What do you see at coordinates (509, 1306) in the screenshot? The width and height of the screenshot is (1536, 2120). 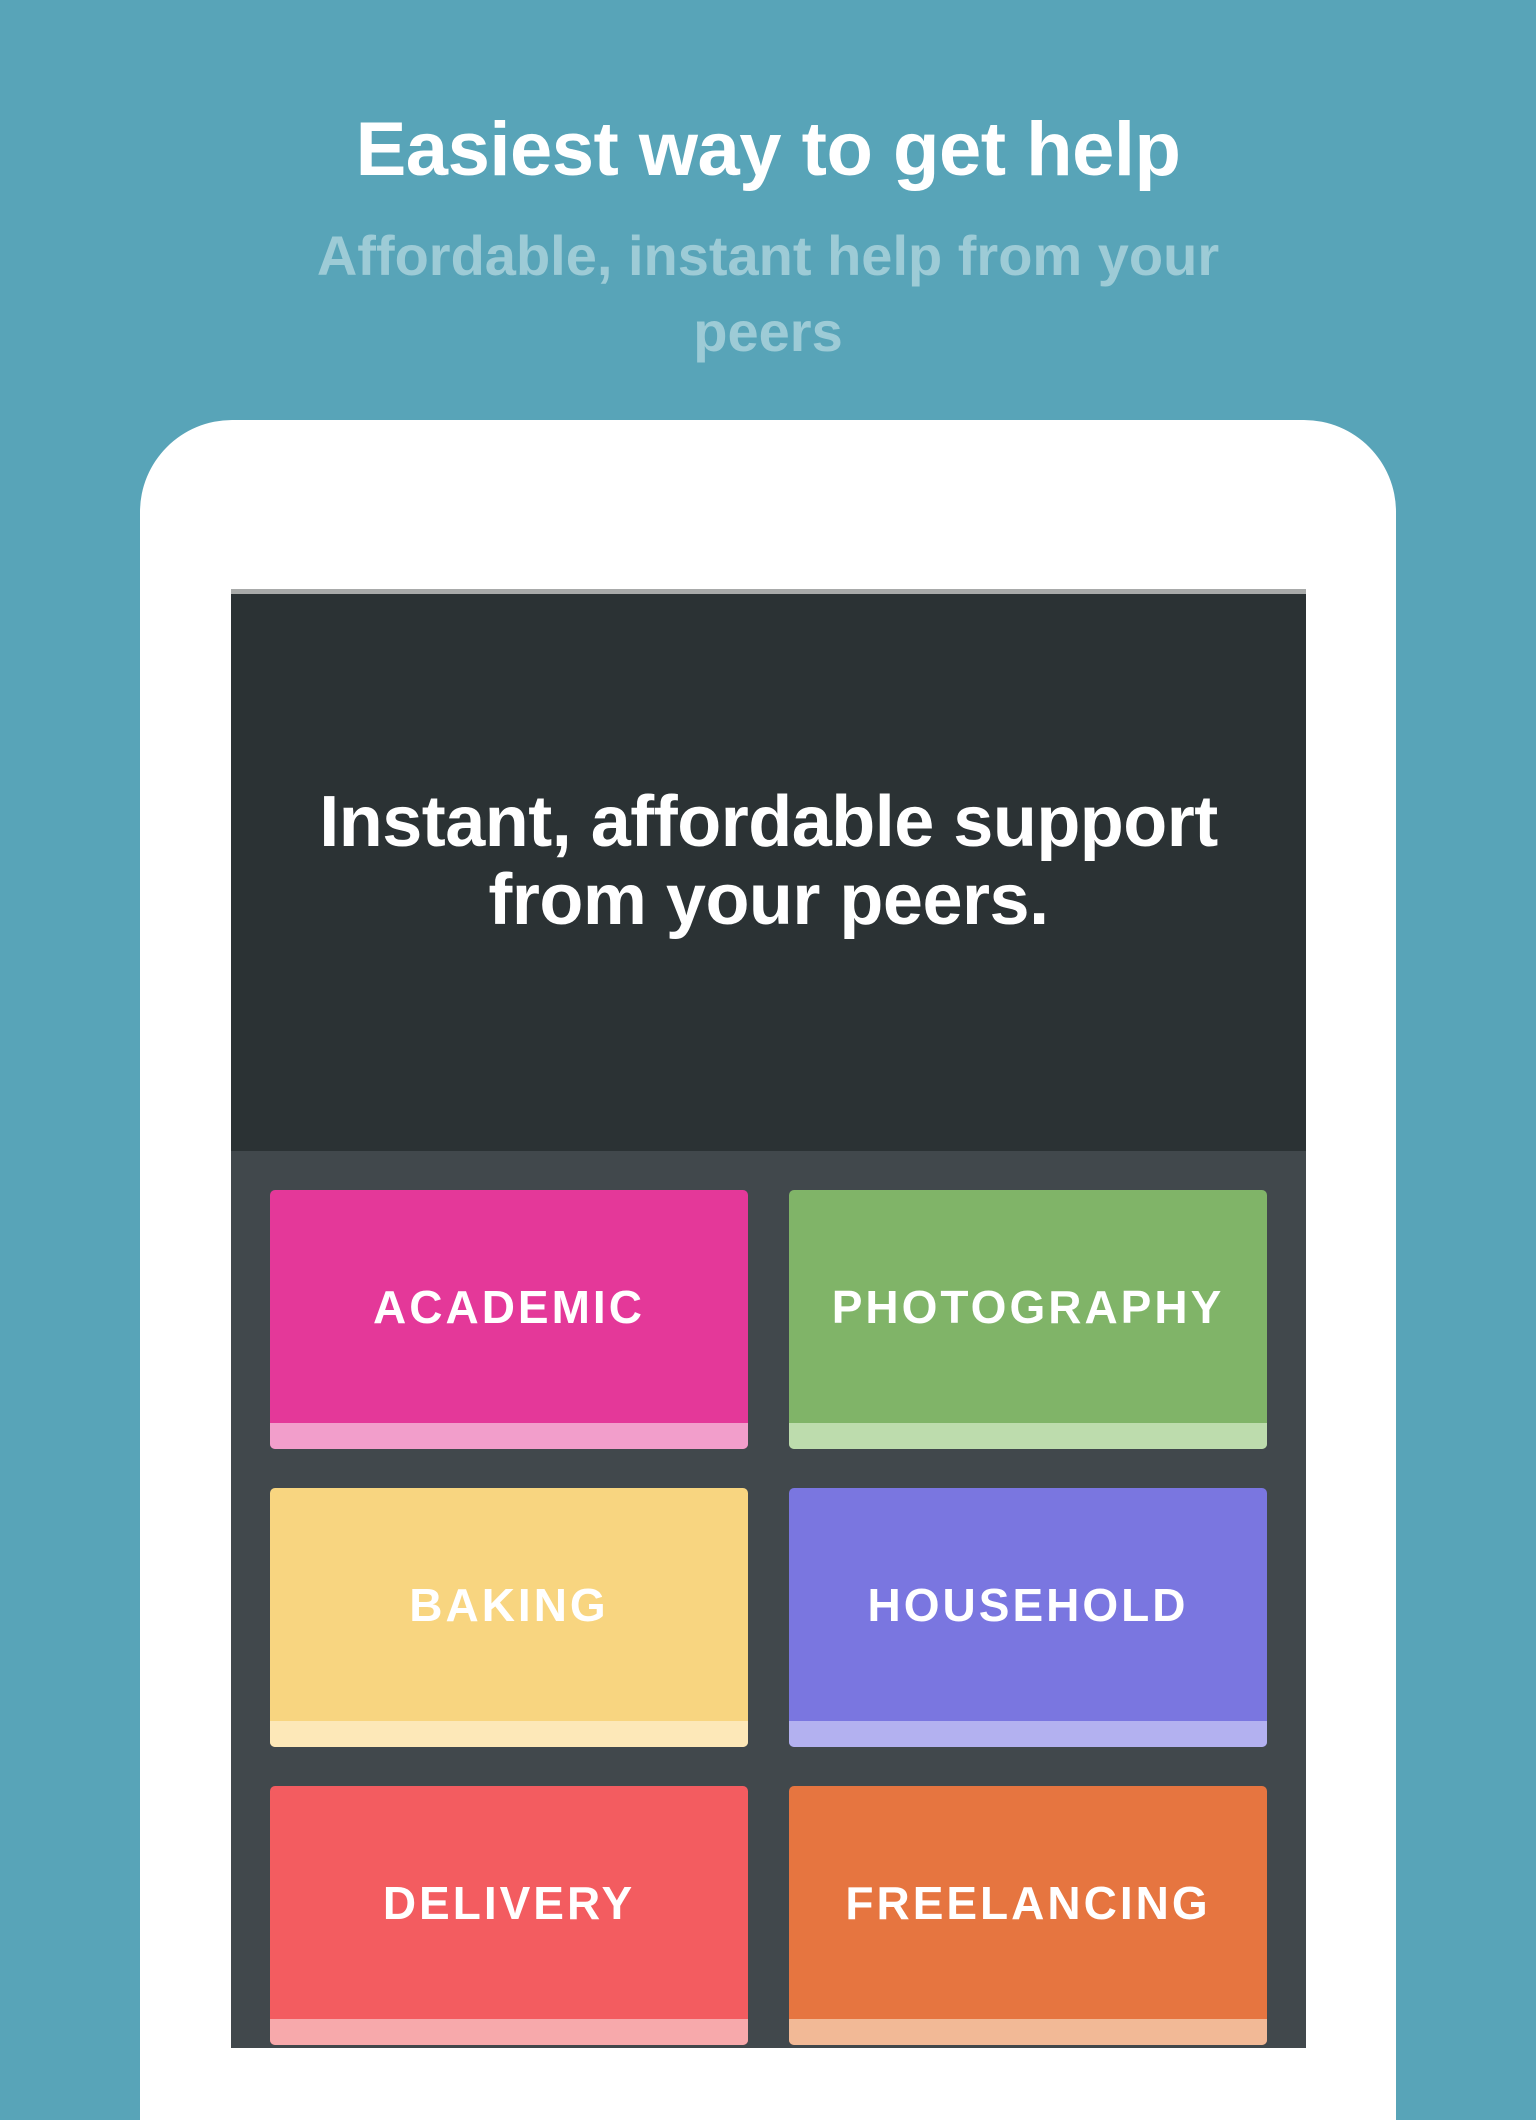 I see `category-label: ACADEMIC` at bounding box center [509, 1306].